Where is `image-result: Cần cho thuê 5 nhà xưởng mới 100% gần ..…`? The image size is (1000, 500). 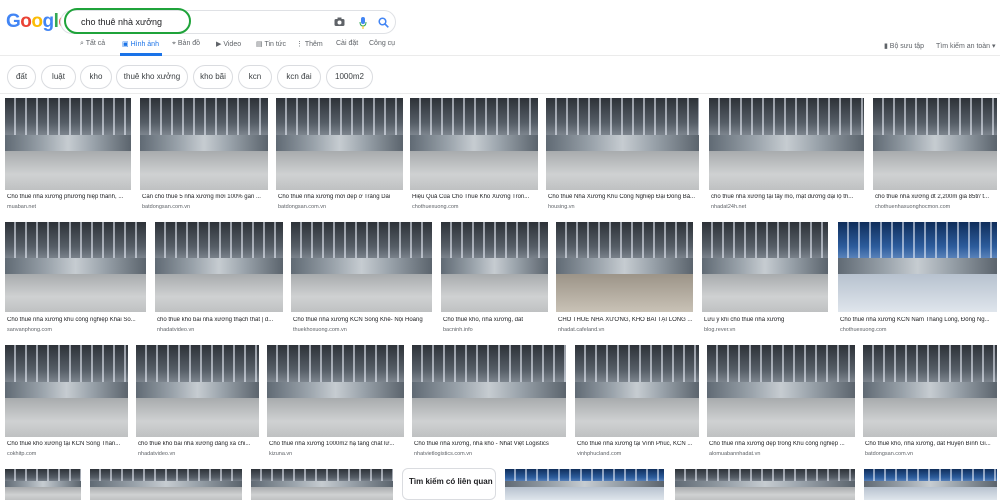 image-result: Cần cho thuê 5 nhà xưởng mới 100% gần ..… is located at coordinates (204, 156).